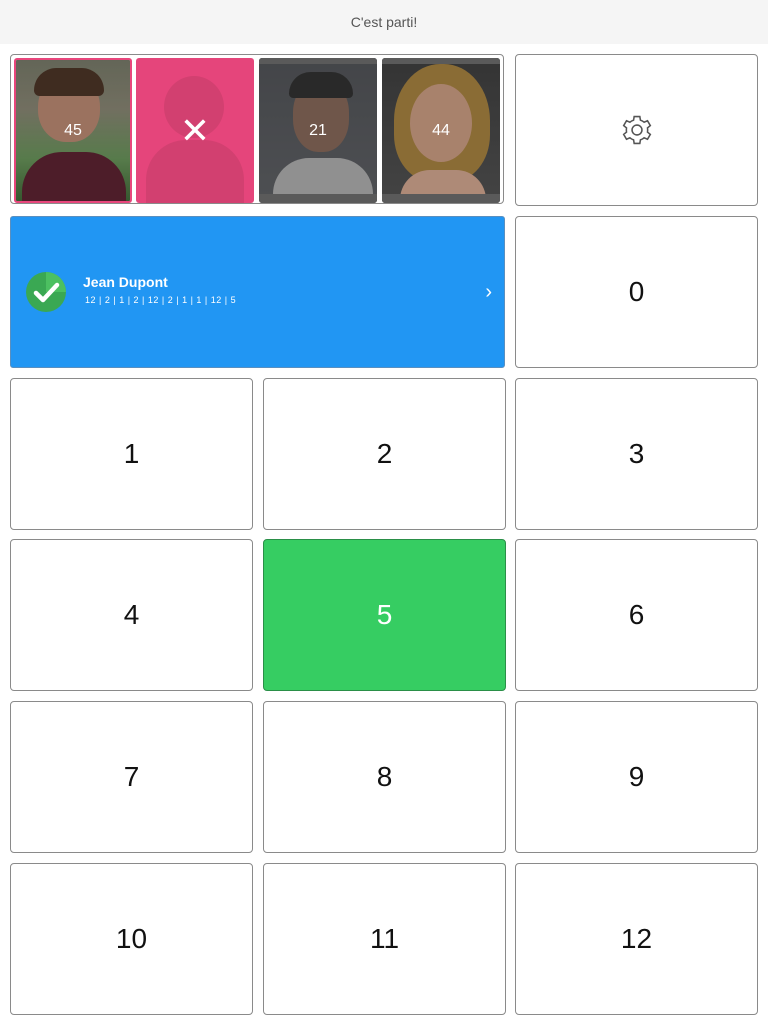 The height and width of the screenshot is (1024, 768). I want to click on close-icon: ✕, so click(195, 130).